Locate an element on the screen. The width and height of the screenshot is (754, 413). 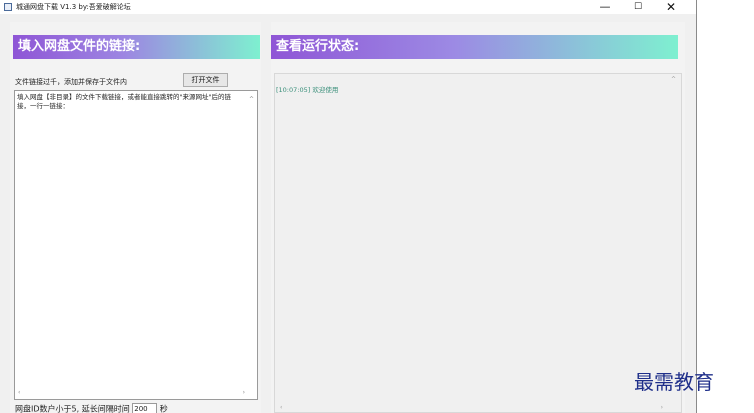
log-line: [10:07:05] 欢迎使用 is located at coordinates (307, 90).